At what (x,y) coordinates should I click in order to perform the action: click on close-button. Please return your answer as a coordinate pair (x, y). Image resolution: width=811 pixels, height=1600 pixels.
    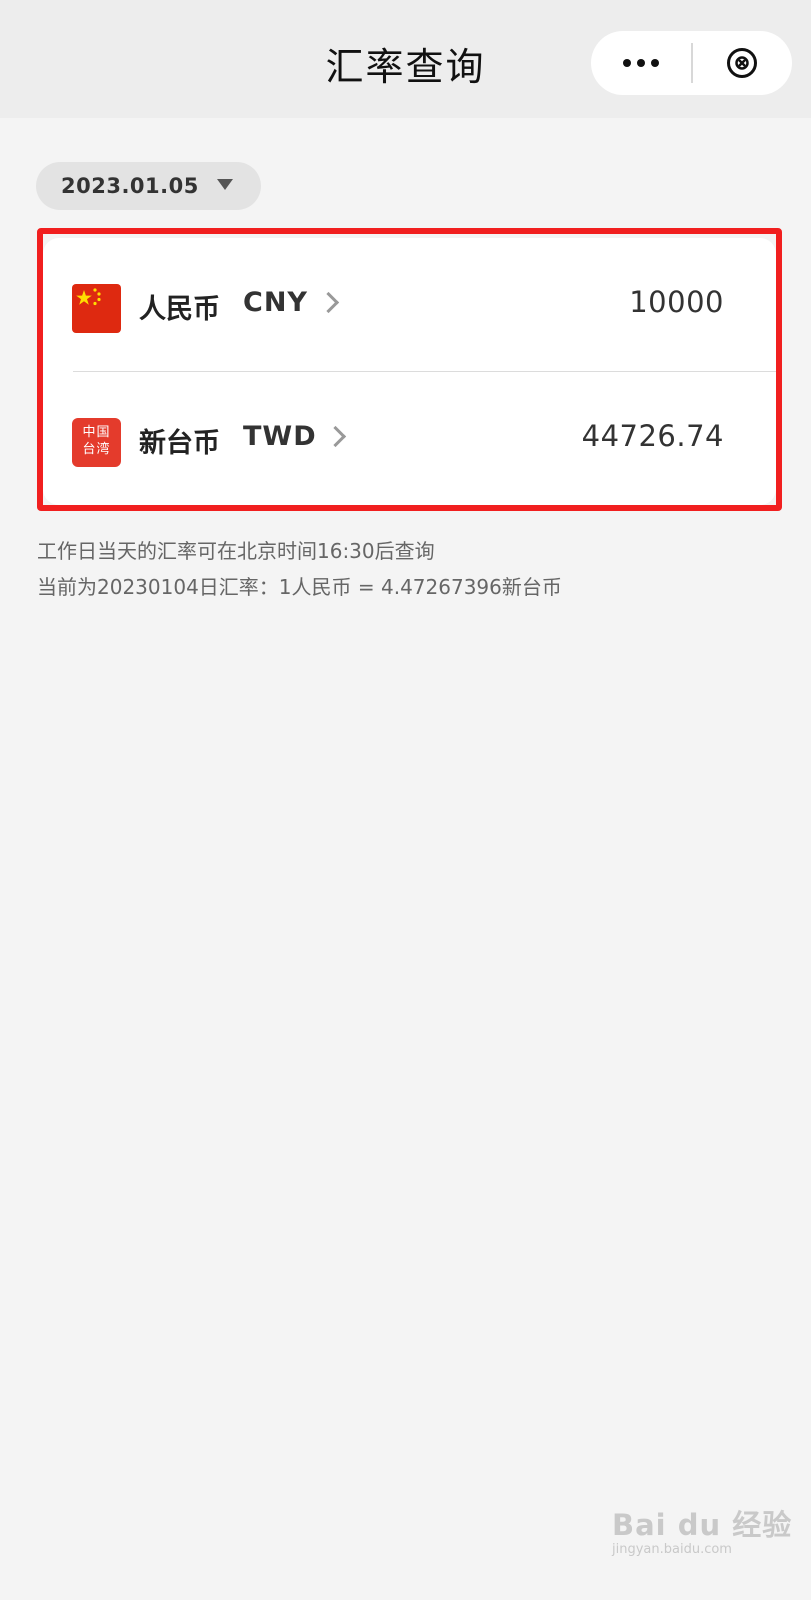
    Looking at the image, I should click on (742, 63).